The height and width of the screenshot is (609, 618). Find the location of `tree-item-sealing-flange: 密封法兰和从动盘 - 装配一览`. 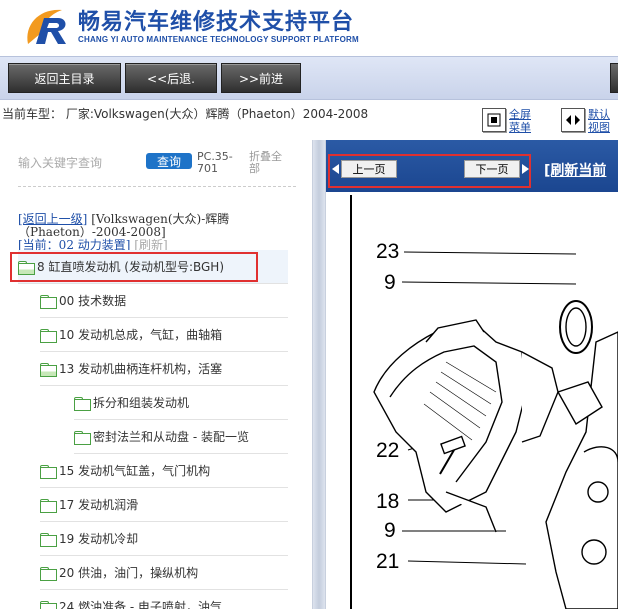

tree-item-sealing-flange: 密封法兰和从动盘 - 装配一览 is located at coordinates (181, 437).